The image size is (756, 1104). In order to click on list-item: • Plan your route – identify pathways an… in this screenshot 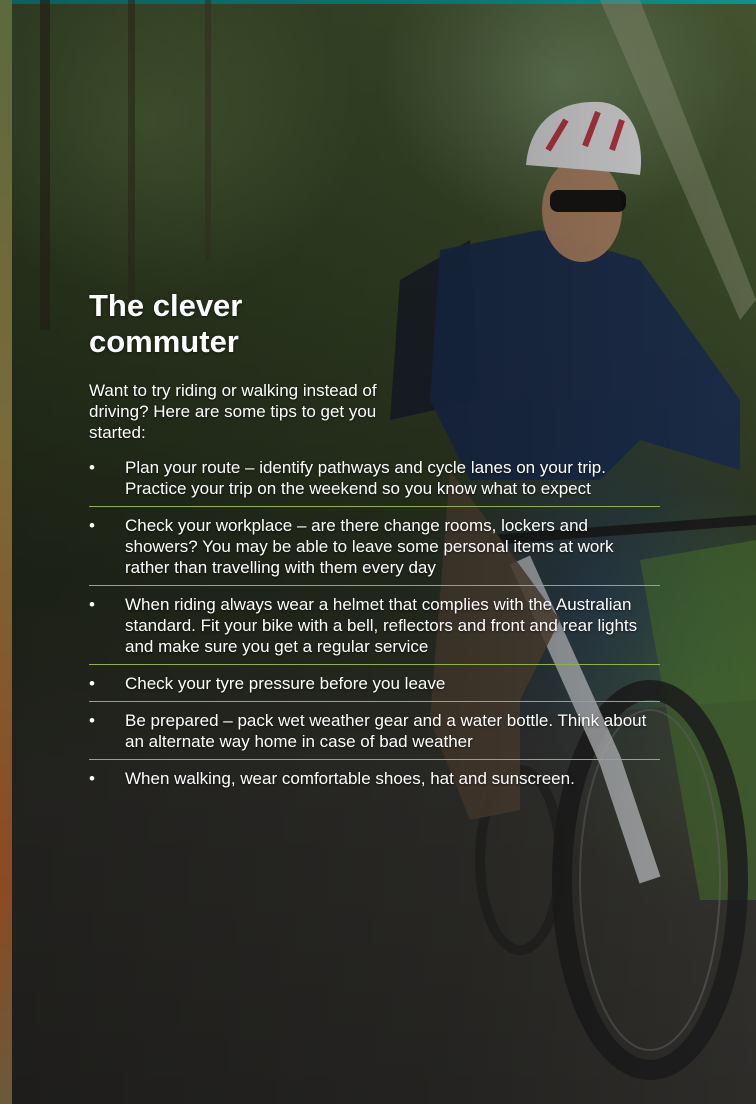, I will do `click(374, 482)`.